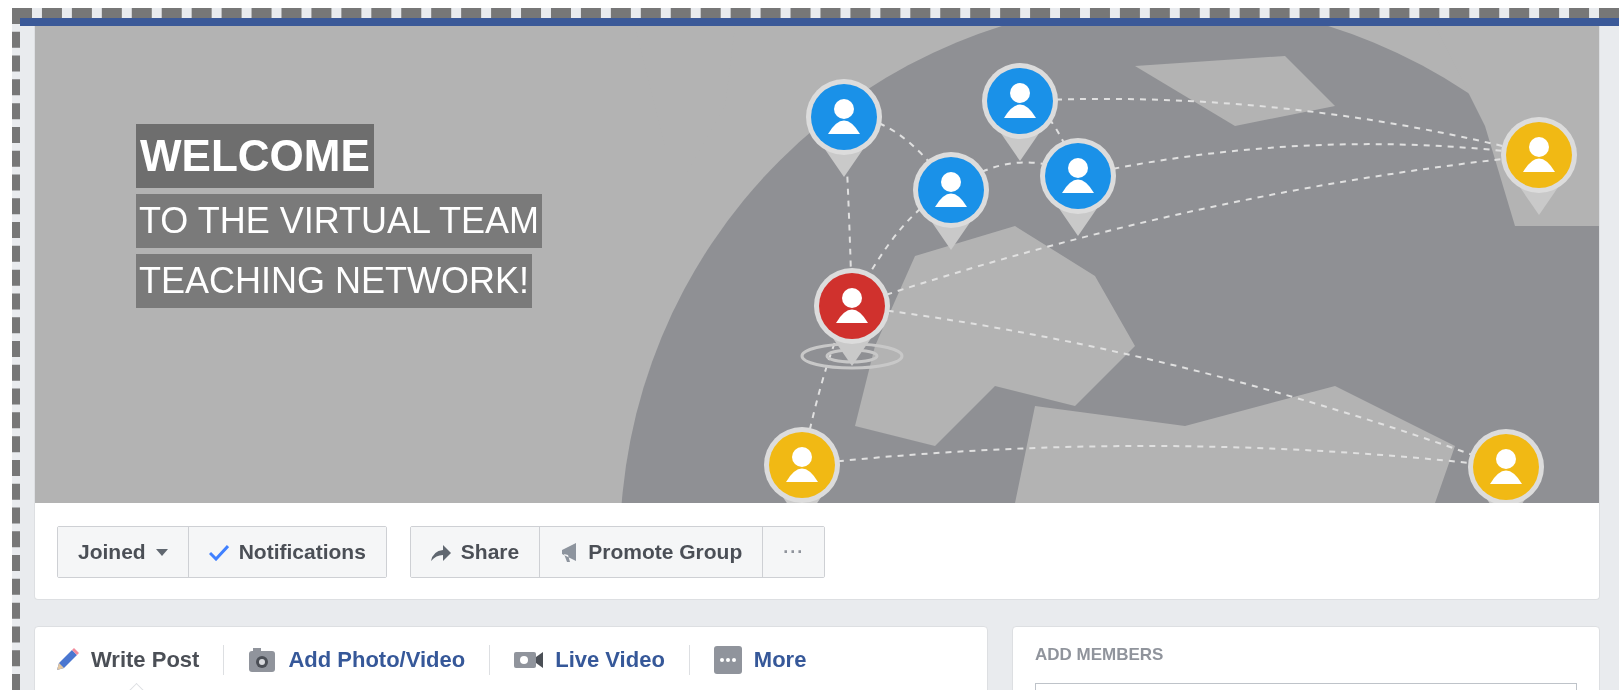  What do you see at coordinates (440, 552) in the screenshot?
I see `share-arrow-icon` at bounding box center [440, 552].